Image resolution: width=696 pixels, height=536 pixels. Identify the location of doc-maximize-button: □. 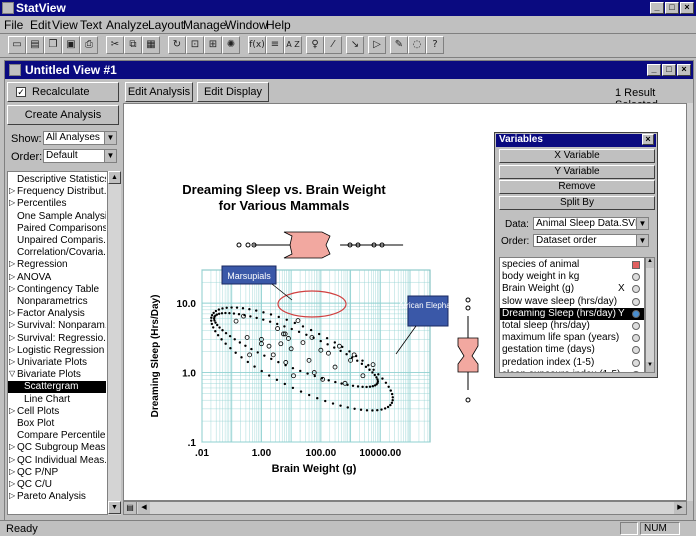
(669, 70).